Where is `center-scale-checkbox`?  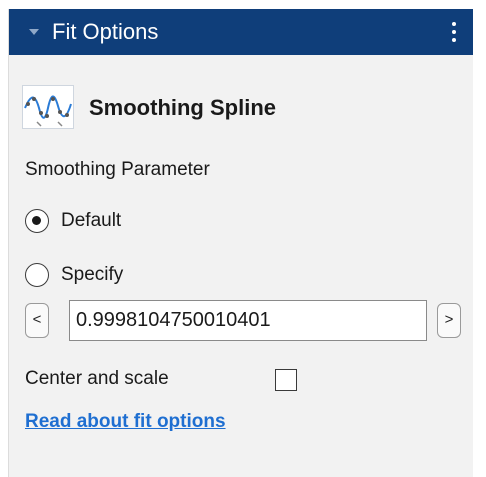
center-scale-checkbox is located at coordinates (286, 380).